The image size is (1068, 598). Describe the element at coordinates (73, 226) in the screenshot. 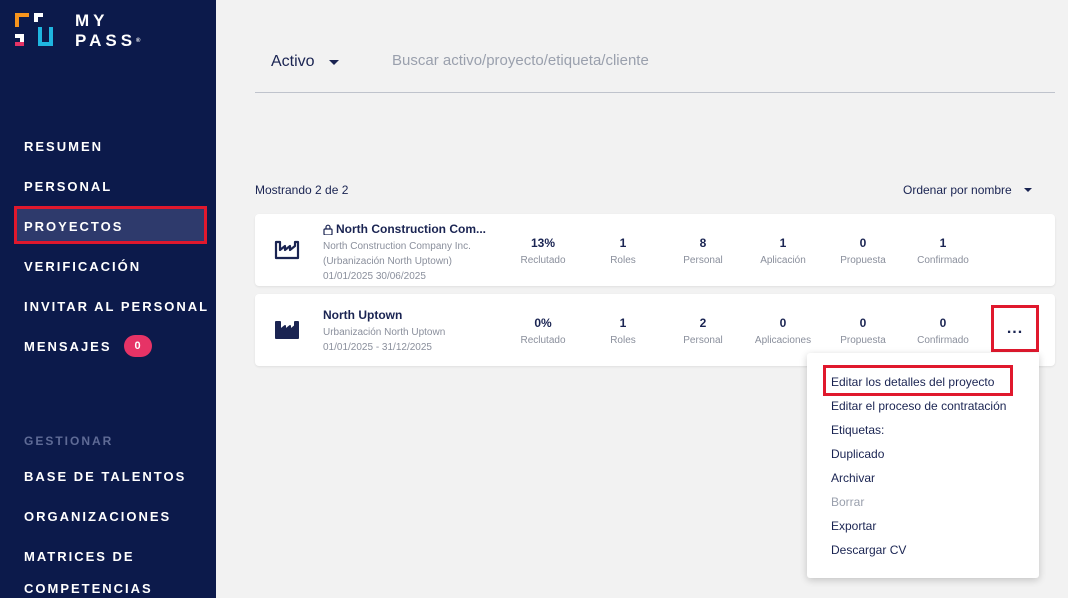

I see `nav-item-proyectos: PROYECTOS` at that location.